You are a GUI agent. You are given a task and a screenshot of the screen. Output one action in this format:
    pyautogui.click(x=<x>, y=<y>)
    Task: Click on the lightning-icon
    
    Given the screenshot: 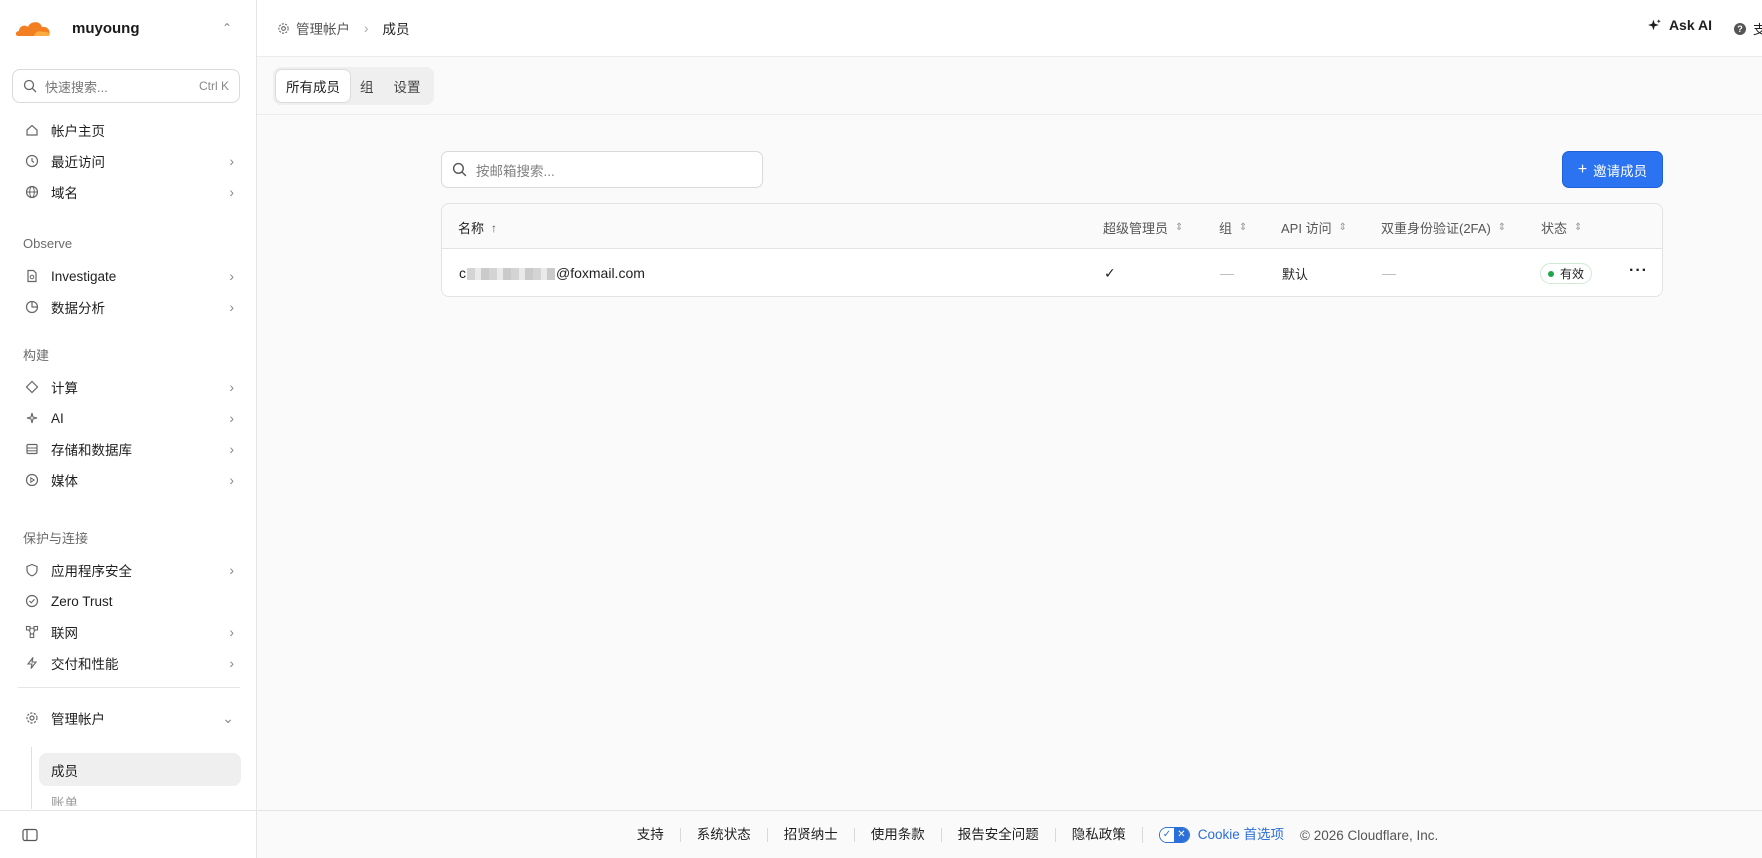 What is the action you would take?
    pyautogui.click(x=32, y=663)
    